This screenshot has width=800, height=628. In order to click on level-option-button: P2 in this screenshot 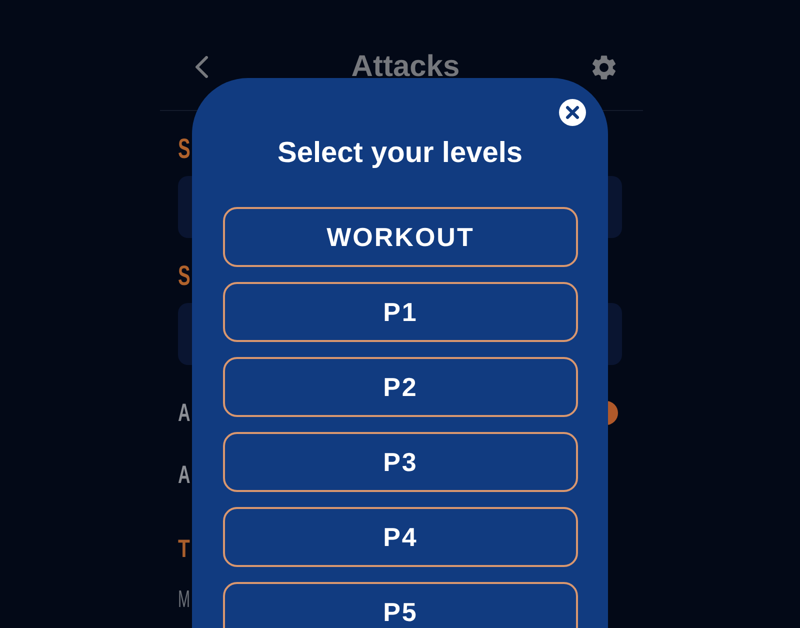, I will do `click(400, 387)`.